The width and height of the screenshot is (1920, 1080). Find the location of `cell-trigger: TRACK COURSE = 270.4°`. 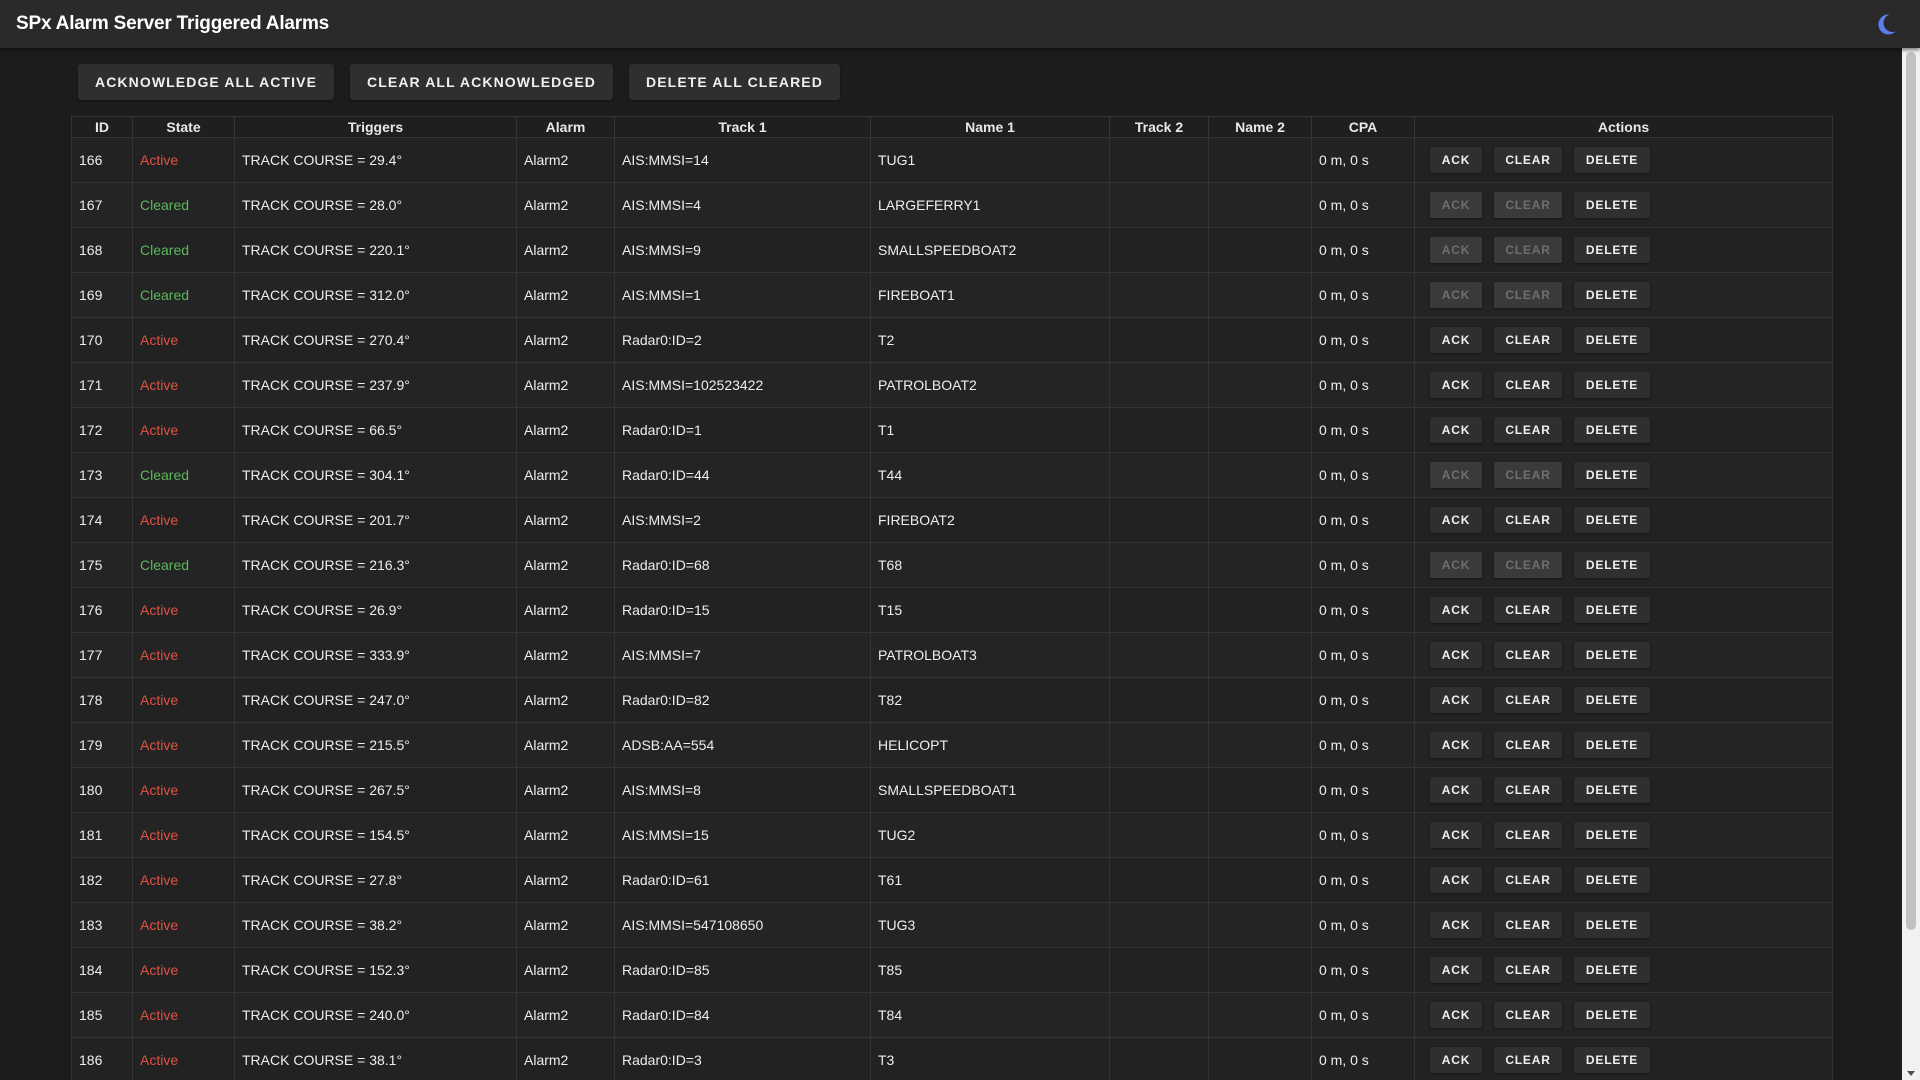

cell-trigger: TRACK COURSE = 270.4° is located at coordinates (375, 340).